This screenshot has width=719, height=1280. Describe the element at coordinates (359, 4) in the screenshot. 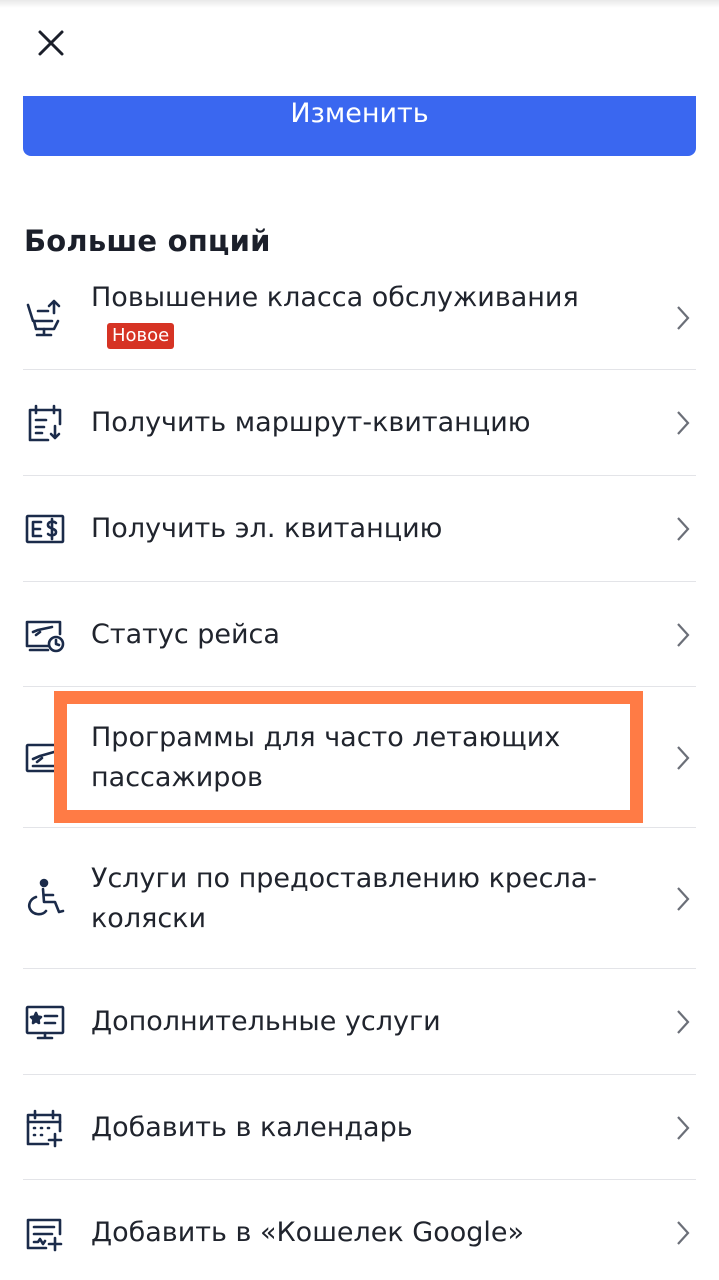

I see `background-sliver` at that location.